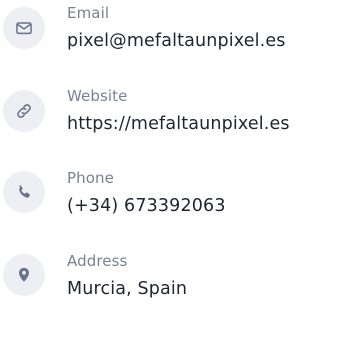  Describe the element at coordinates (178, 124) in the screenshot. I see `website-value: https://mefaltaunpixel.es` at that location.